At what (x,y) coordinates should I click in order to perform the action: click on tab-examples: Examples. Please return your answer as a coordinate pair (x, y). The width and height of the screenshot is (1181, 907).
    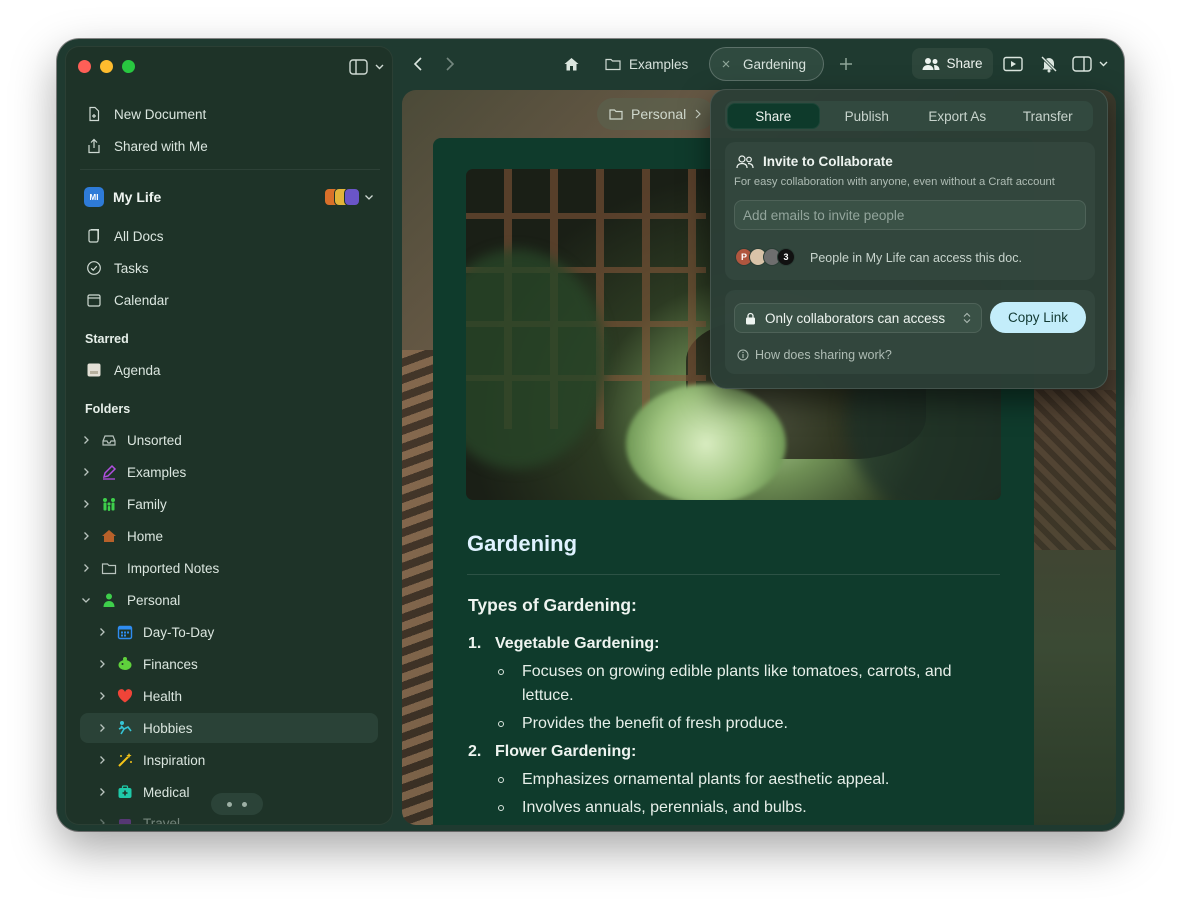
    Looking at the image, I should click on (646, 64).